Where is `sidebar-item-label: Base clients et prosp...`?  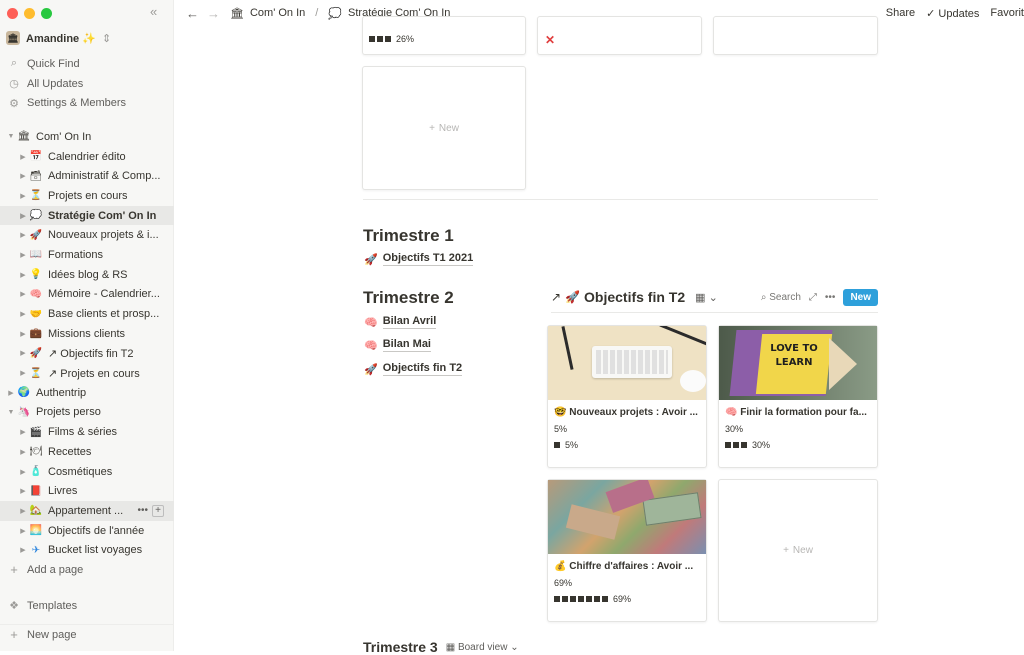
sidebar-item-label: Base clients et prosp... is located at coordinates (103, 314).